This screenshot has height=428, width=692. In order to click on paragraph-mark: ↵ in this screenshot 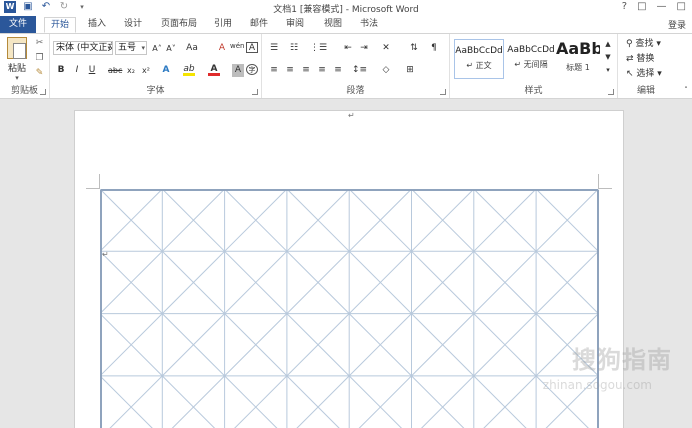, I will do `click(105, 254)`.